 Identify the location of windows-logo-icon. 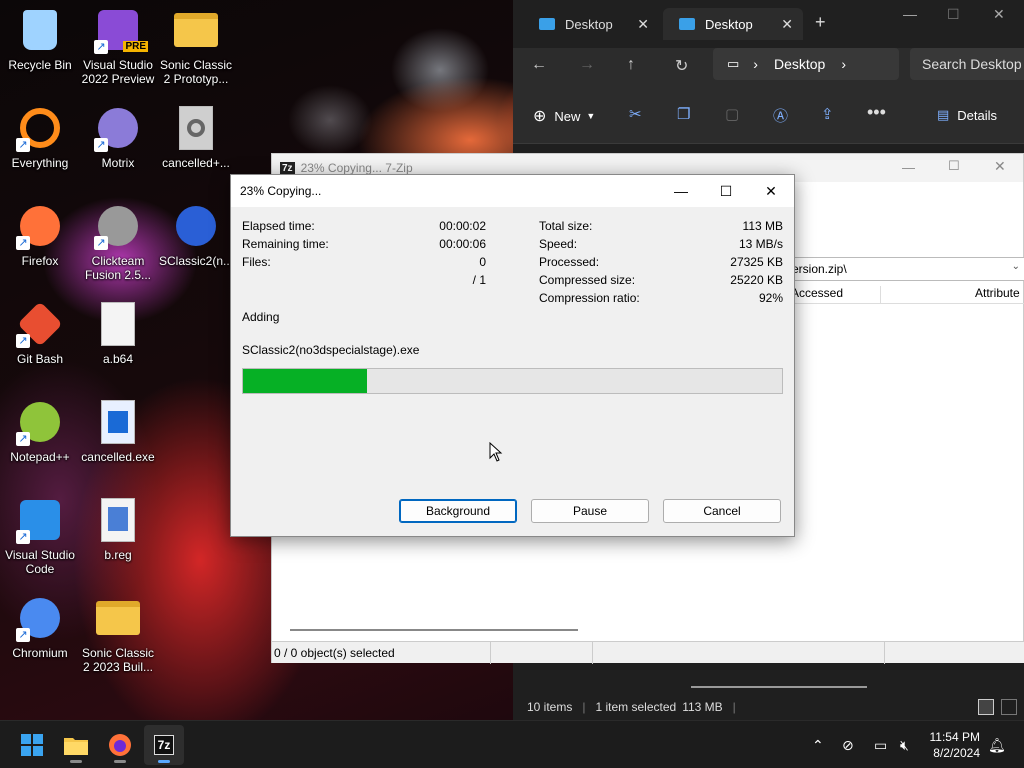
(32, 745).